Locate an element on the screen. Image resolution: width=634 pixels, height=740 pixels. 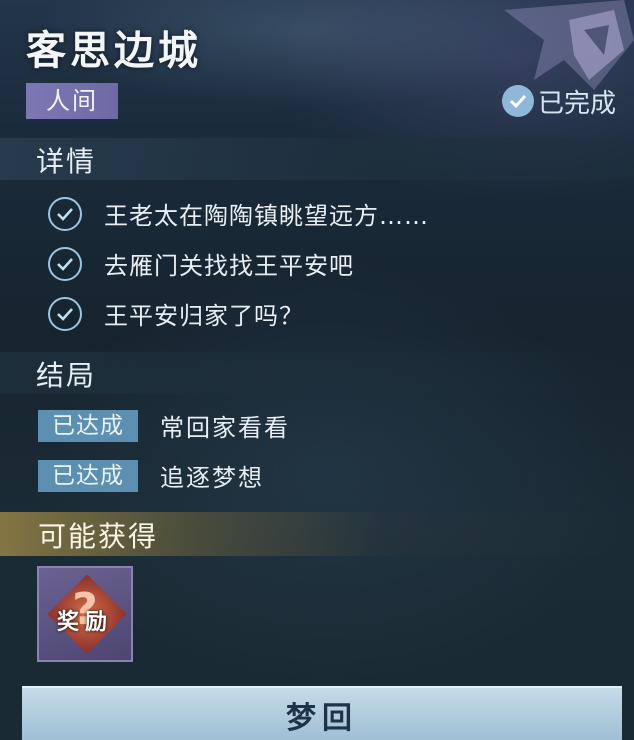
completed-status: 已完成 is located at coordinates (558, 101).